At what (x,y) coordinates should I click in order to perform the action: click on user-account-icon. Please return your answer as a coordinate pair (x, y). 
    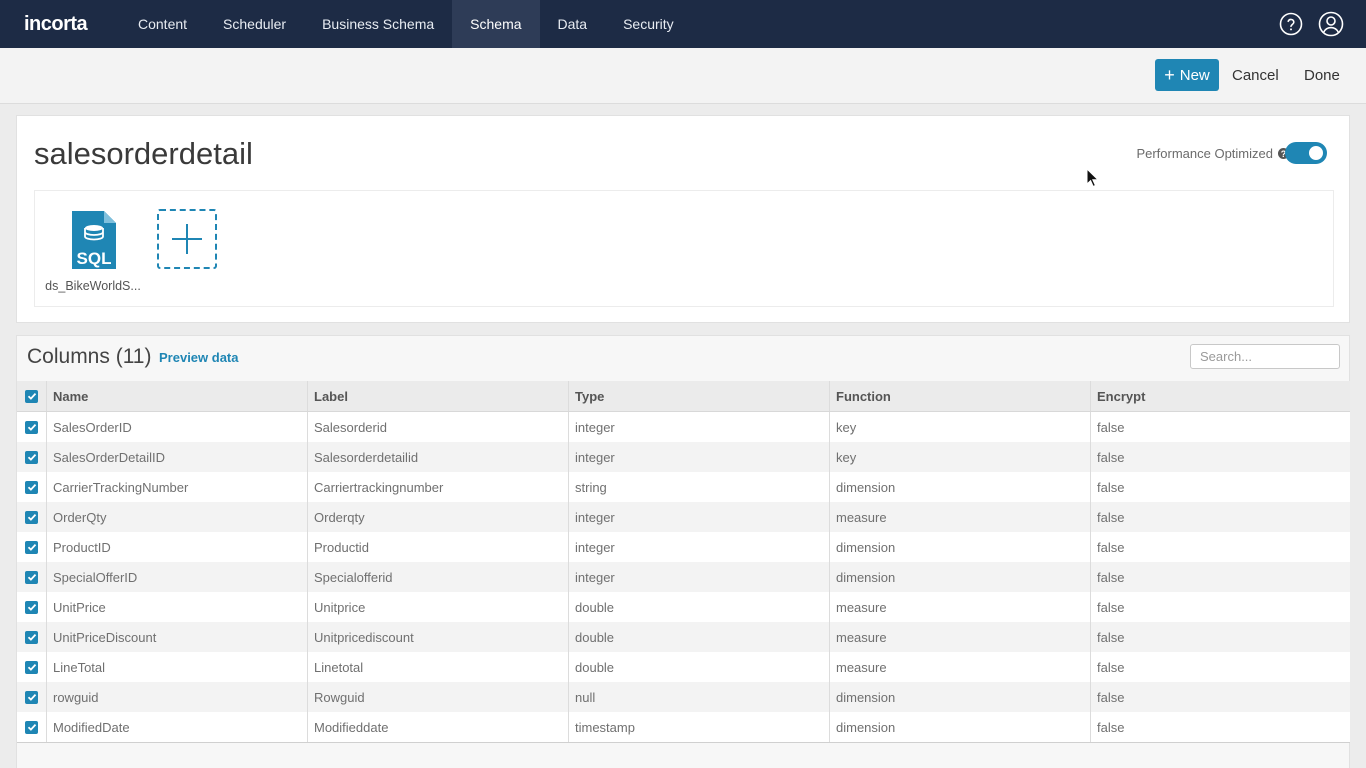
    Looking at the image, I should click on (1331, 24).